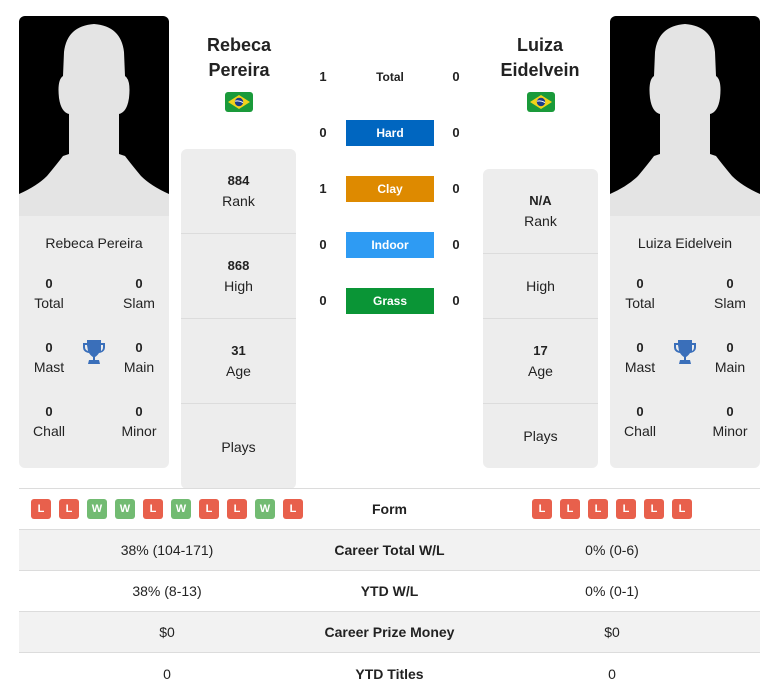 This screenshot has height=699, width=779. What do you see at coordinates (139, 357) in the screenshot?
I see `player1-main-titles: 0 Main` at bounding box center [139, 357].